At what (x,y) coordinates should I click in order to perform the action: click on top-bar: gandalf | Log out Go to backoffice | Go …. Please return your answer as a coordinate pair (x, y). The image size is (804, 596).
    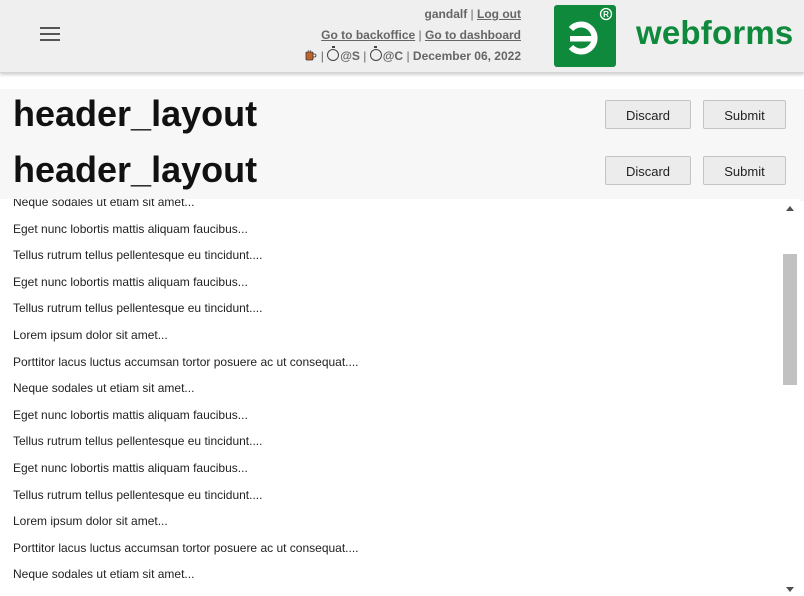
    Looking at the image, I should click on (402, 36).